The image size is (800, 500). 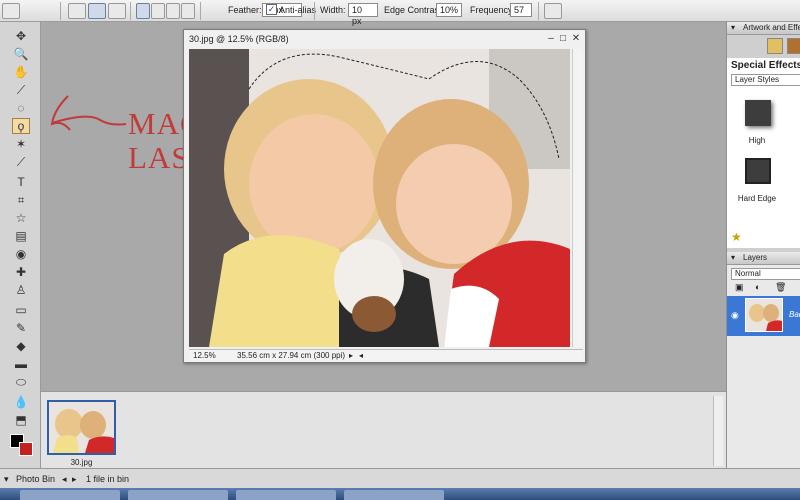 I want to click on visibility-eye-icon: ◉, so click(x=735, y=315).